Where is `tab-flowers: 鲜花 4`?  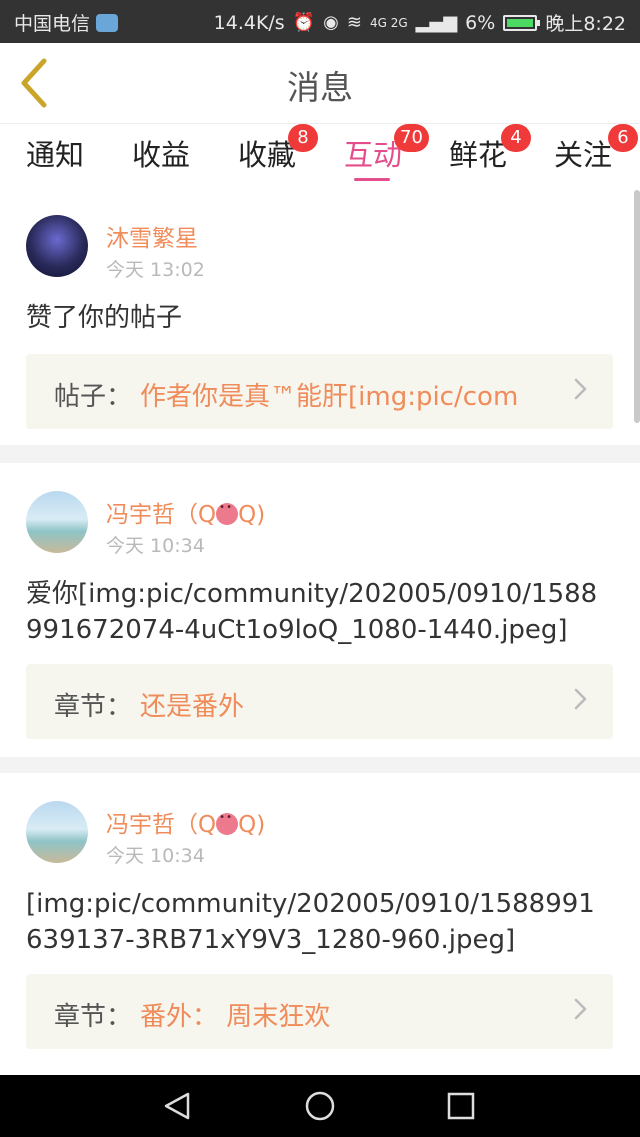
tab-flowers: 鲜花 4 is located at coordinates (490, 149).